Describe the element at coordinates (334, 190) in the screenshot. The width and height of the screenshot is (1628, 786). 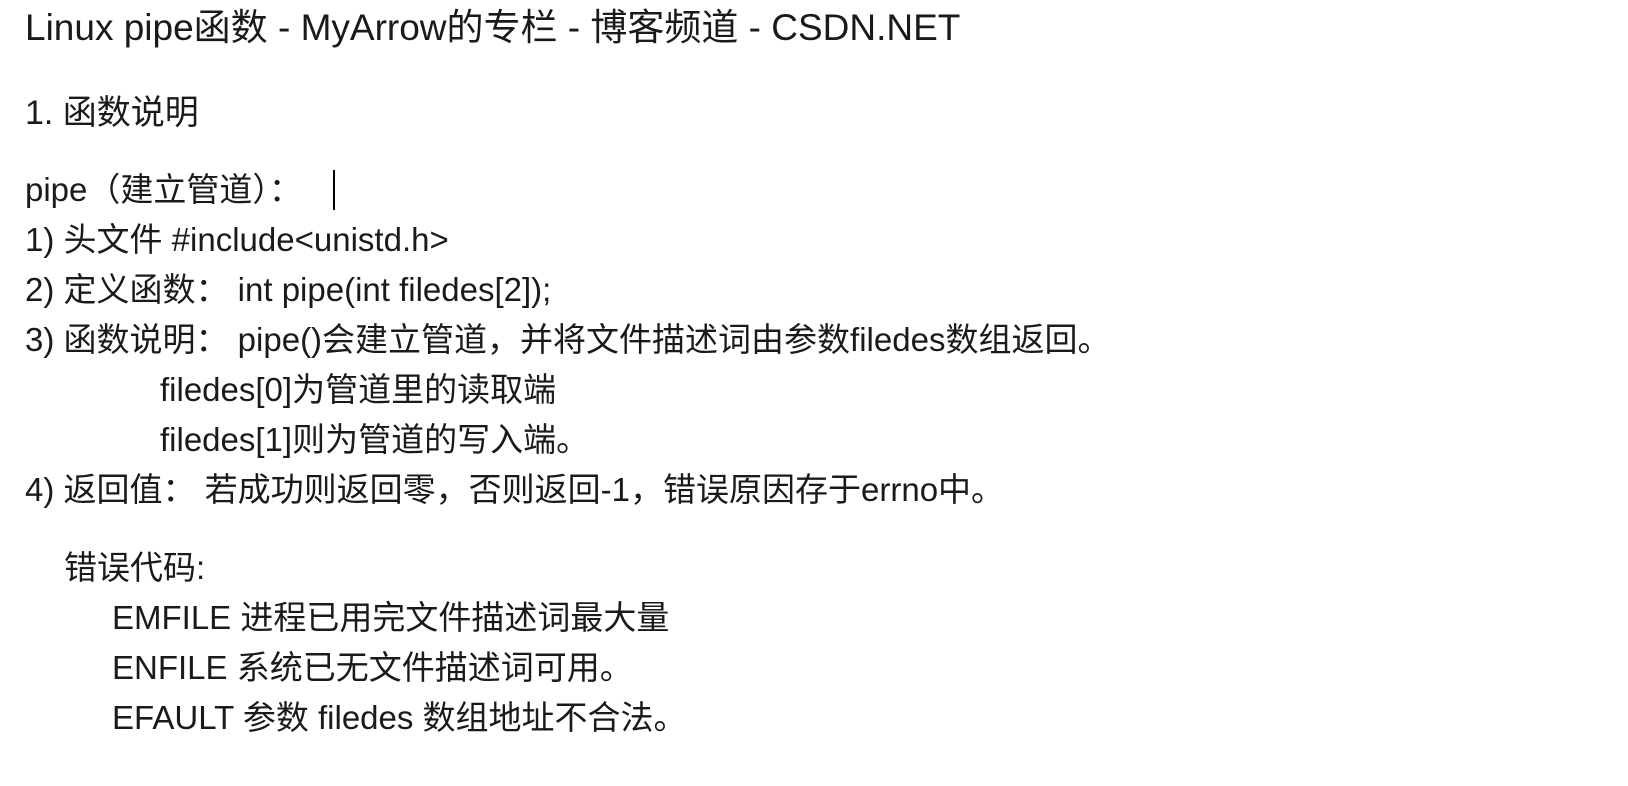
I see `text-cursor` at that location.